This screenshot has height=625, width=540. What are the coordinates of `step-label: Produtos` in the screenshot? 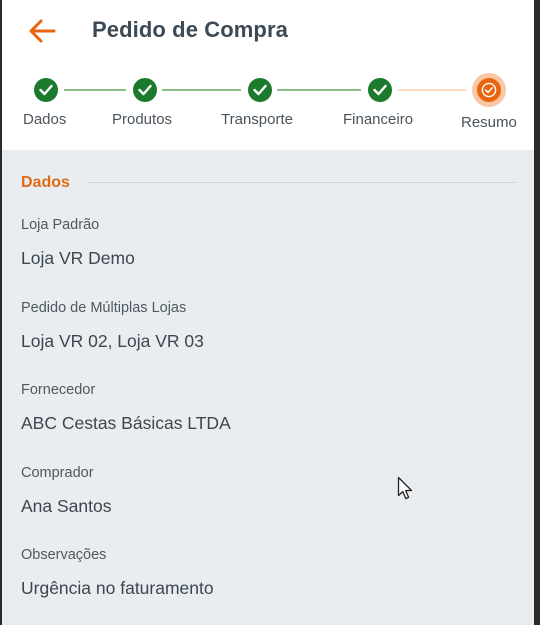 It's located at (142, 119).